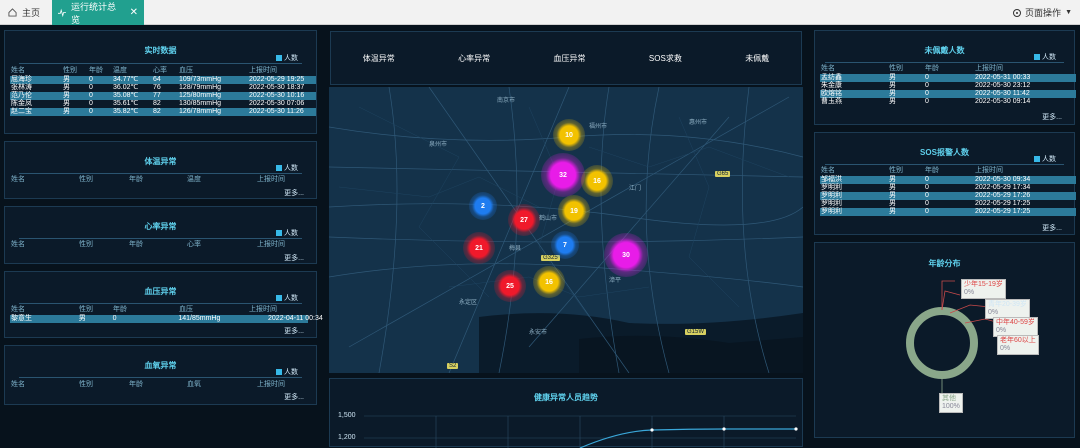 The height and width of the screenshot is (448, 1080). Describe the element at coordinates (635, 189) in the screenshot. I see `map-label: 江门` at that location.